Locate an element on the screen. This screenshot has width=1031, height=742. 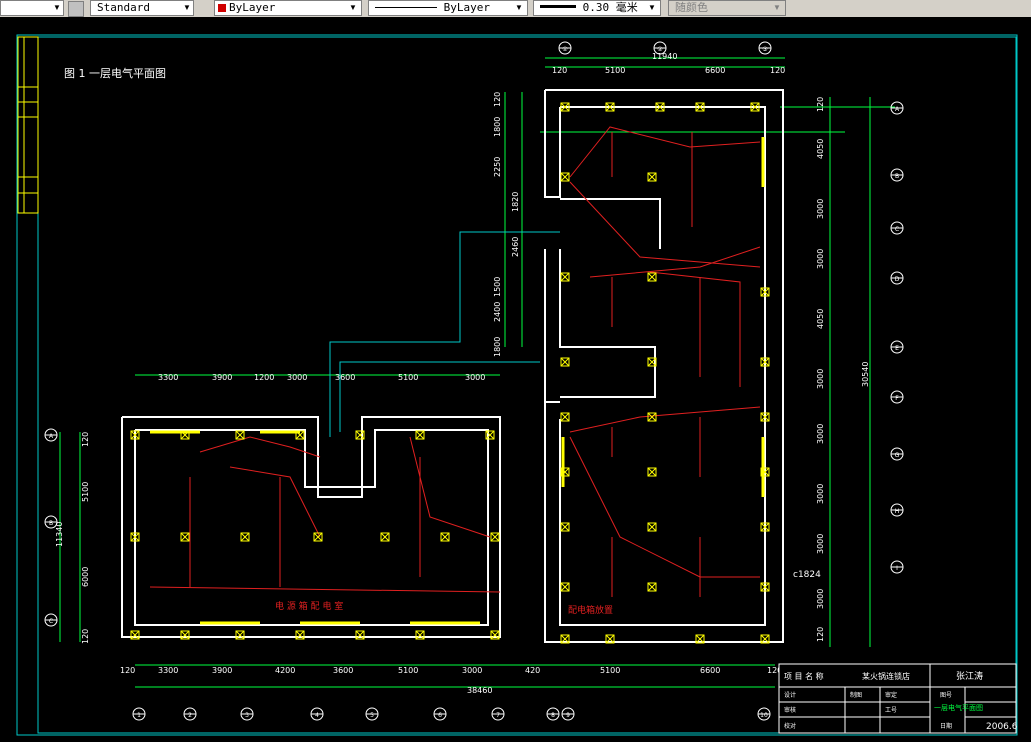
text-style-value: Standard is located at coordinates (123, 7).